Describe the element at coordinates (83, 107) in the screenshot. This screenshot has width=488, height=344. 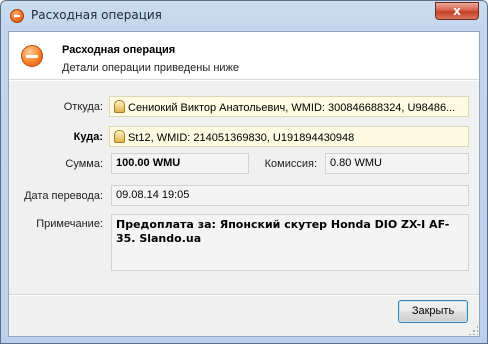
I see `from-label: Откуда:` at that location.